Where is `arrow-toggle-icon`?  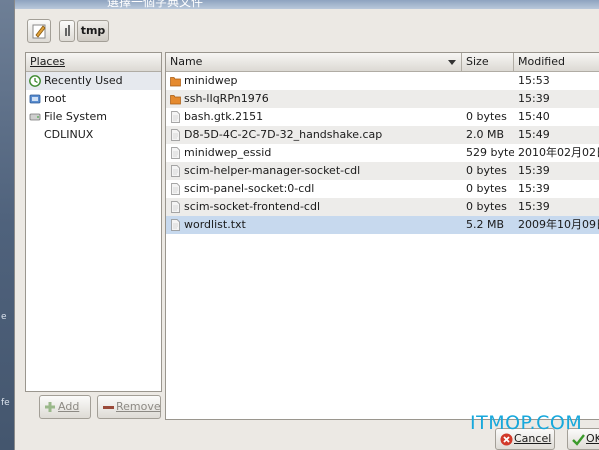
arrow-toggle-icon is located at coordinates (67, 30).